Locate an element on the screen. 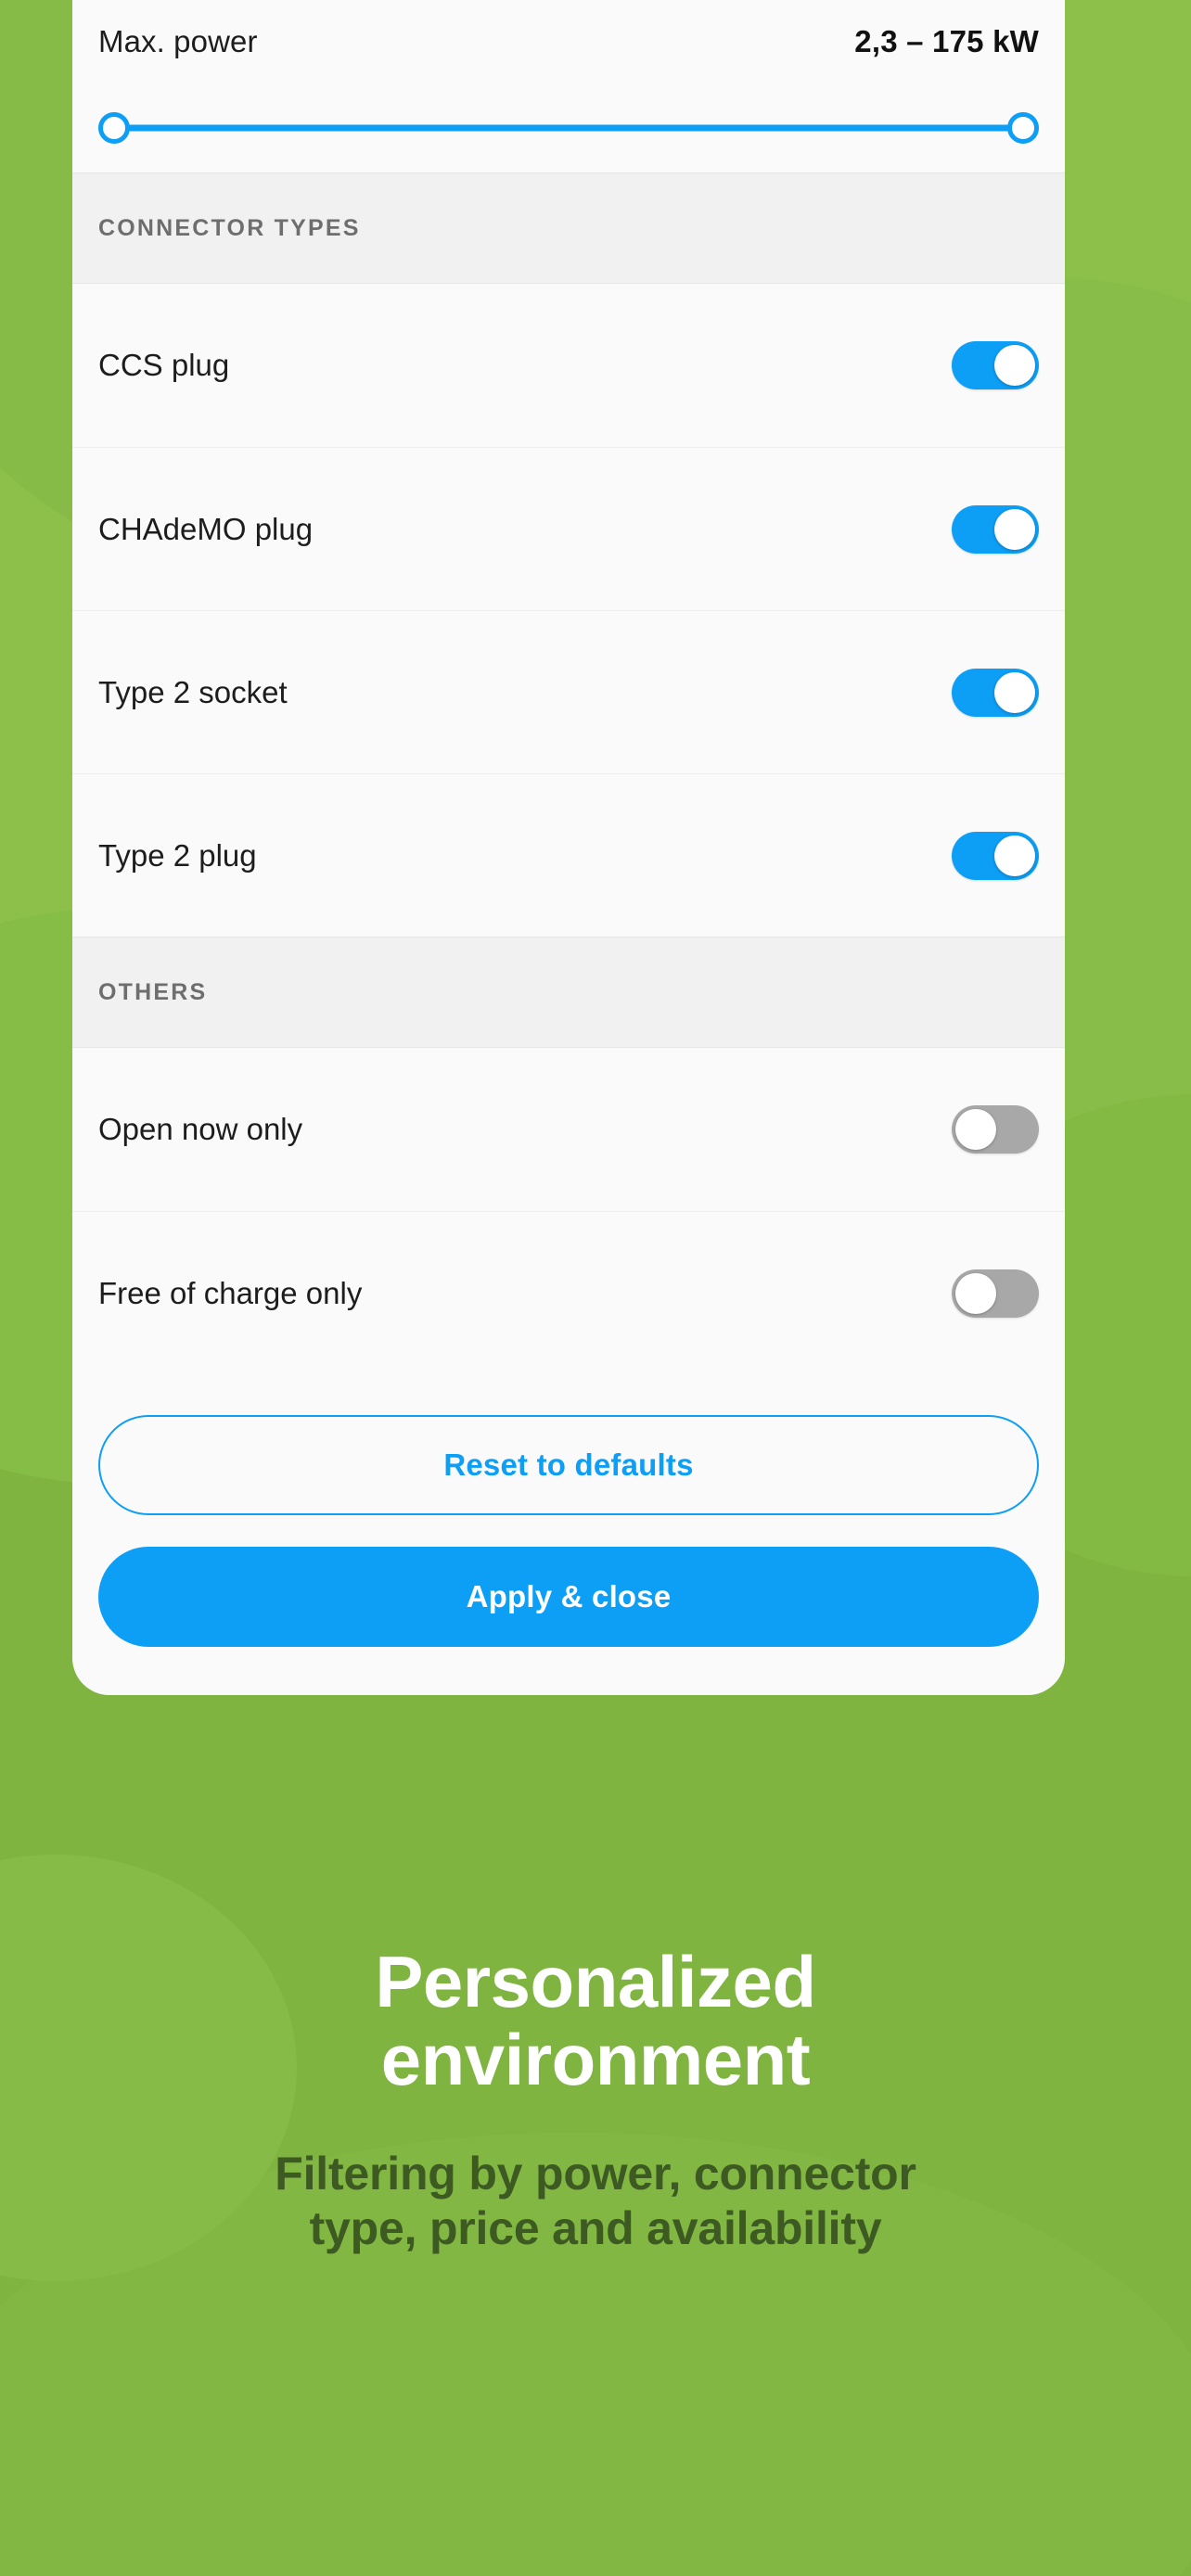  setting-label: Type 2 socket is located at coordinates (193, 692).